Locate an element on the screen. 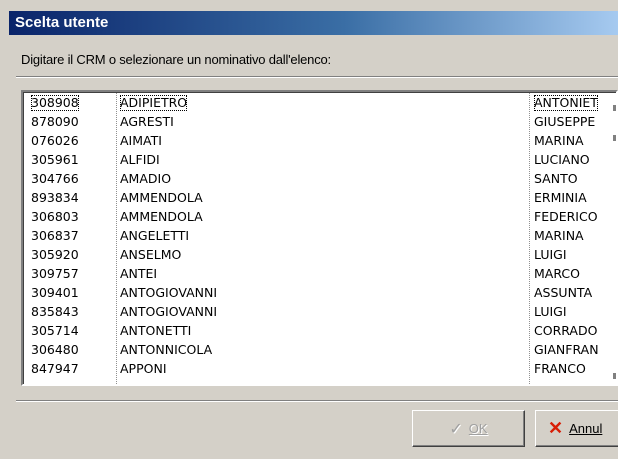  separator-top is located at coordinates (317, 77).